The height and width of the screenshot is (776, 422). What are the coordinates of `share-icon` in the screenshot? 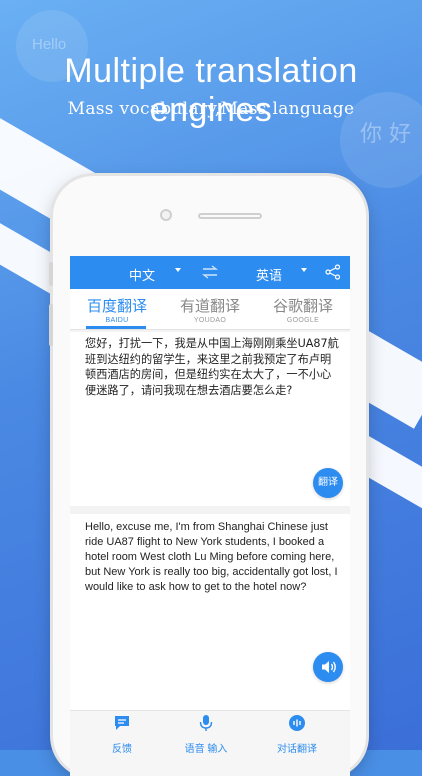 It's located at (333, 272).